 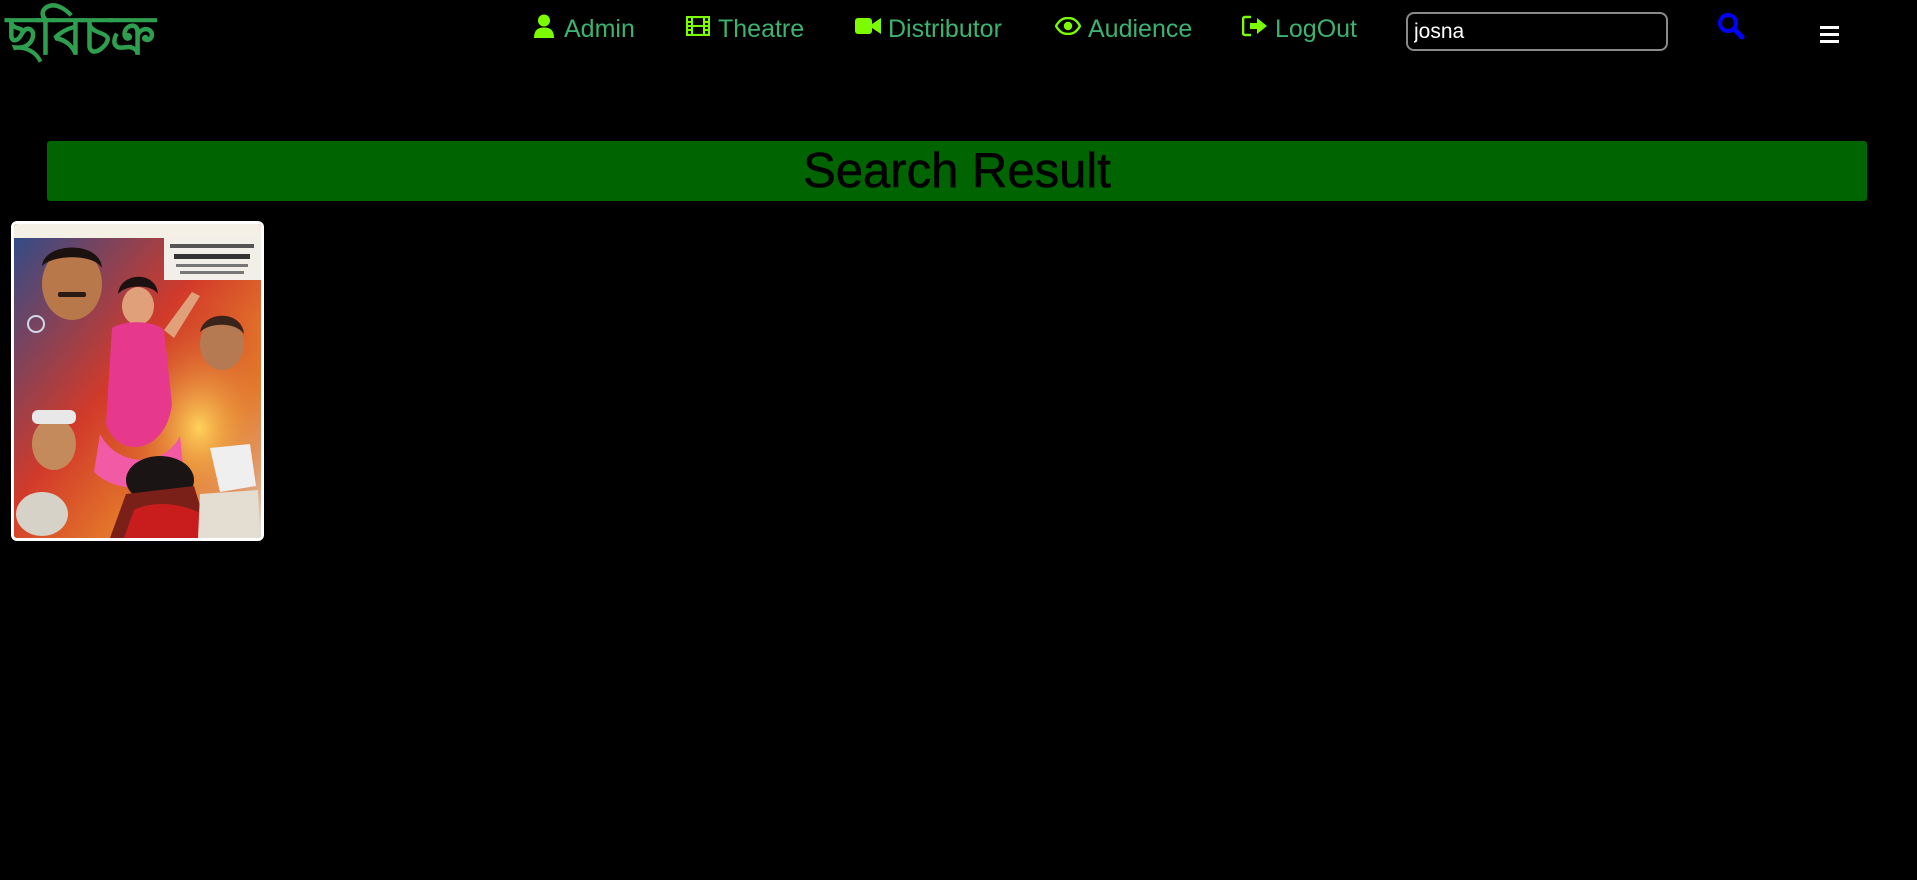 I want to click on eye-icon, so click(x=1068, y=26).